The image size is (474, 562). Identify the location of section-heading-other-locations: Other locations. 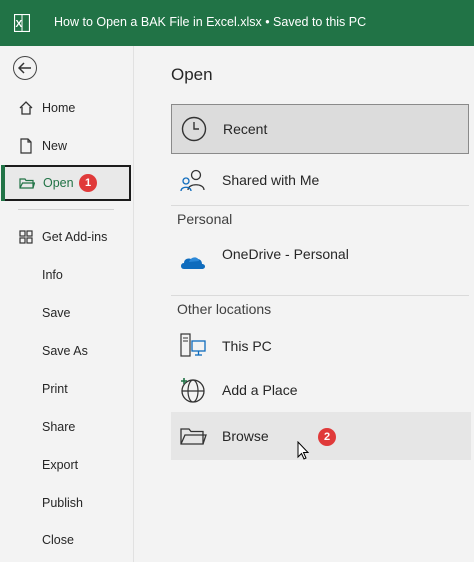
(224, 309).